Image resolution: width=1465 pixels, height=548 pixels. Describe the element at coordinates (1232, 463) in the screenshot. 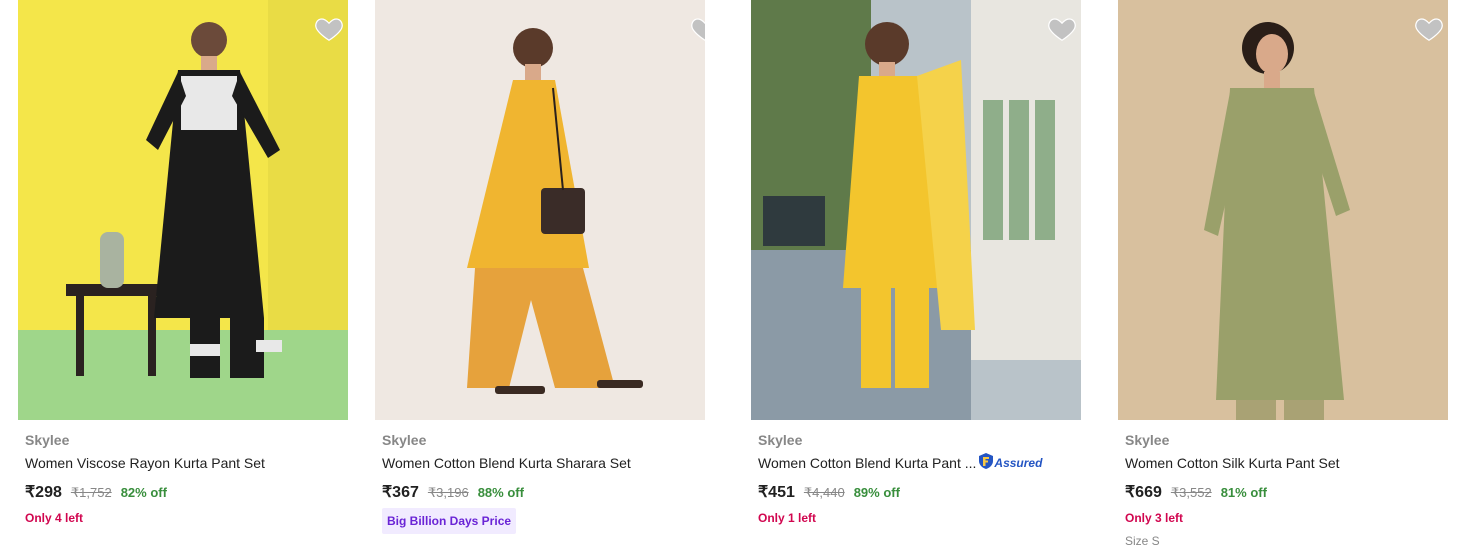

I see `product-title-text: Women Cotton Silk Kurta Pant Set` at that location.